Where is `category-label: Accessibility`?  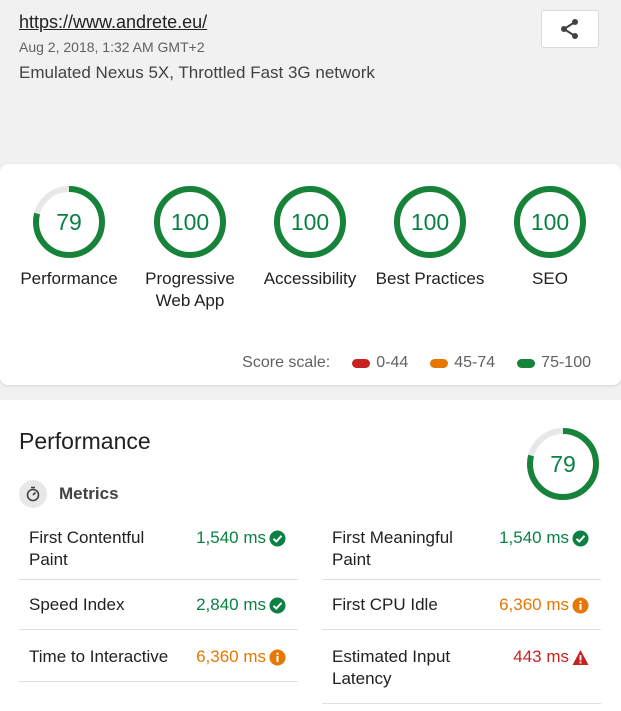
category-label: Accessibility is located at coordinates (310, 278).